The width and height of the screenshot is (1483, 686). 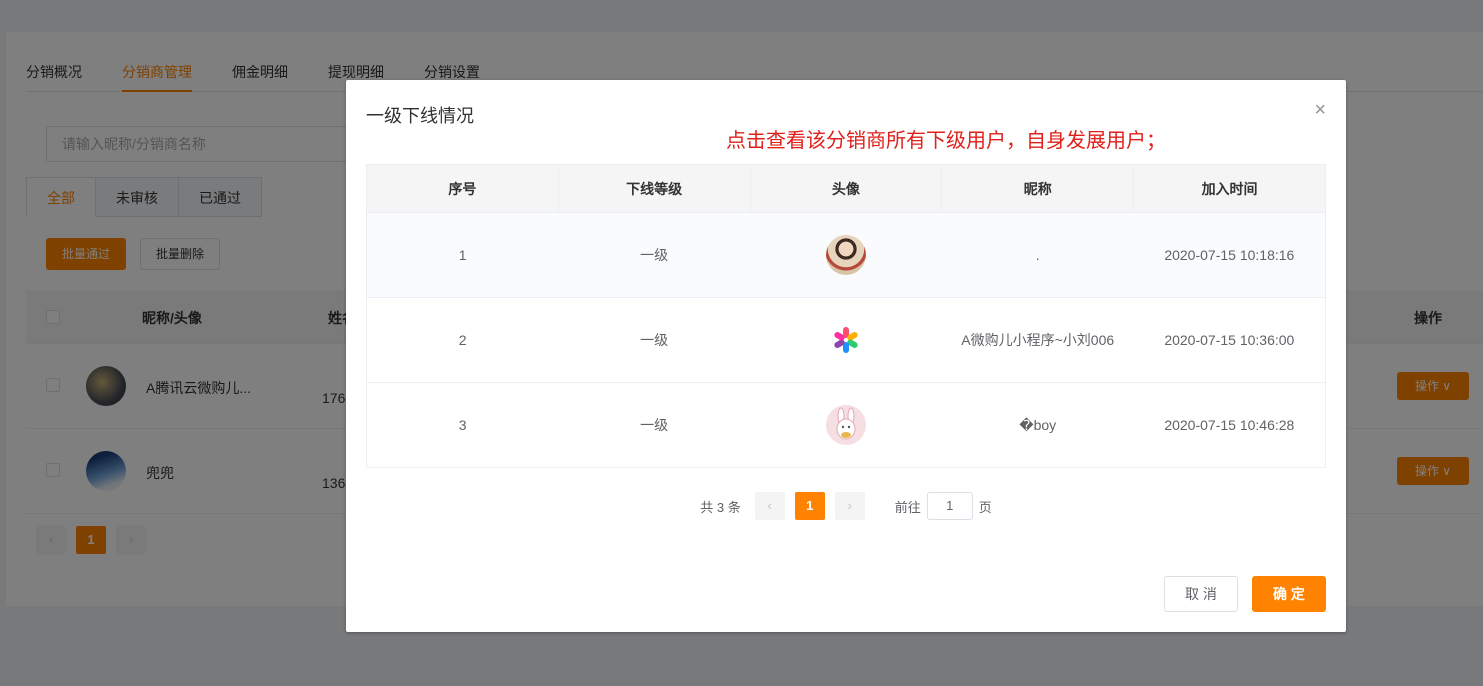 What do you see at coordinates (1037, 425) in the screenshot?
I see `cell-nickname: �‍boy` at bounding box center [1037, 425].